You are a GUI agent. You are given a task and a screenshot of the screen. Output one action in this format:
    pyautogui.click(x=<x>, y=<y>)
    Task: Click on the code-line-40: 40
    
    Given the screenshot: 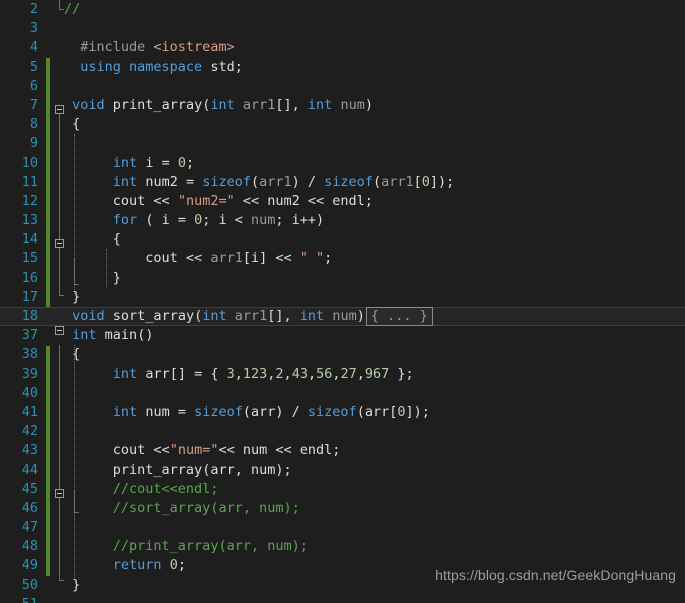 What is the action you would take?
    pyautogui.click(x=342, y=393)
    